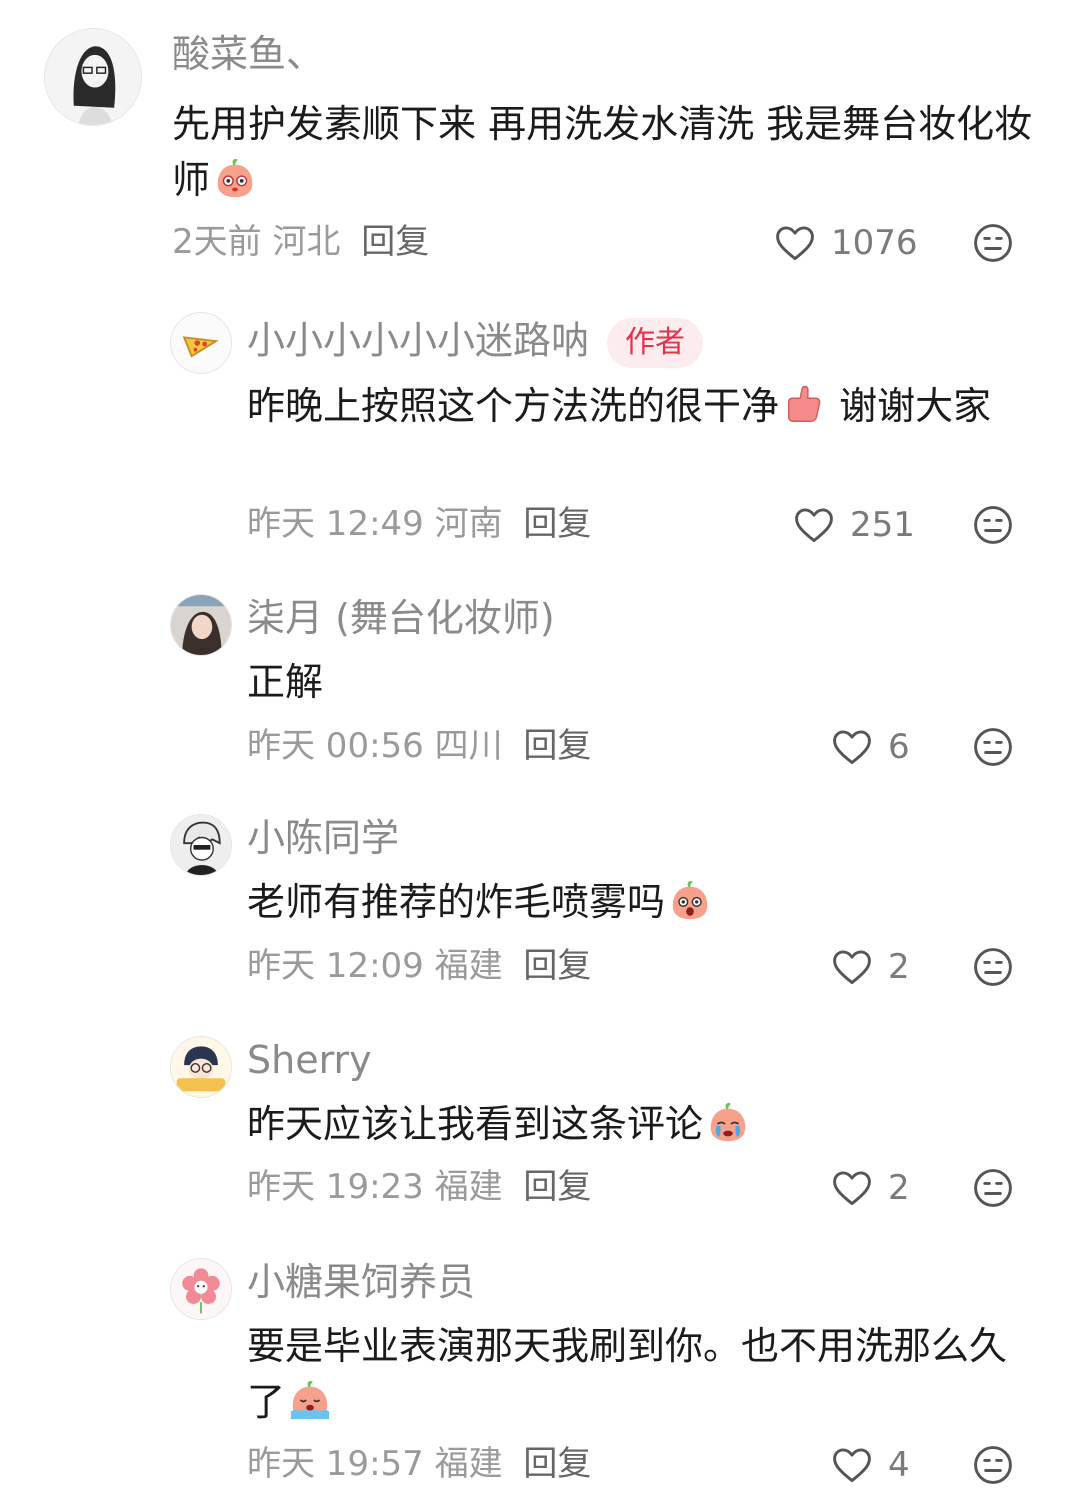  Describe the element at coordinates (323, 838) in the screenshot. I see `comment-username: 小陈同学` at that location.